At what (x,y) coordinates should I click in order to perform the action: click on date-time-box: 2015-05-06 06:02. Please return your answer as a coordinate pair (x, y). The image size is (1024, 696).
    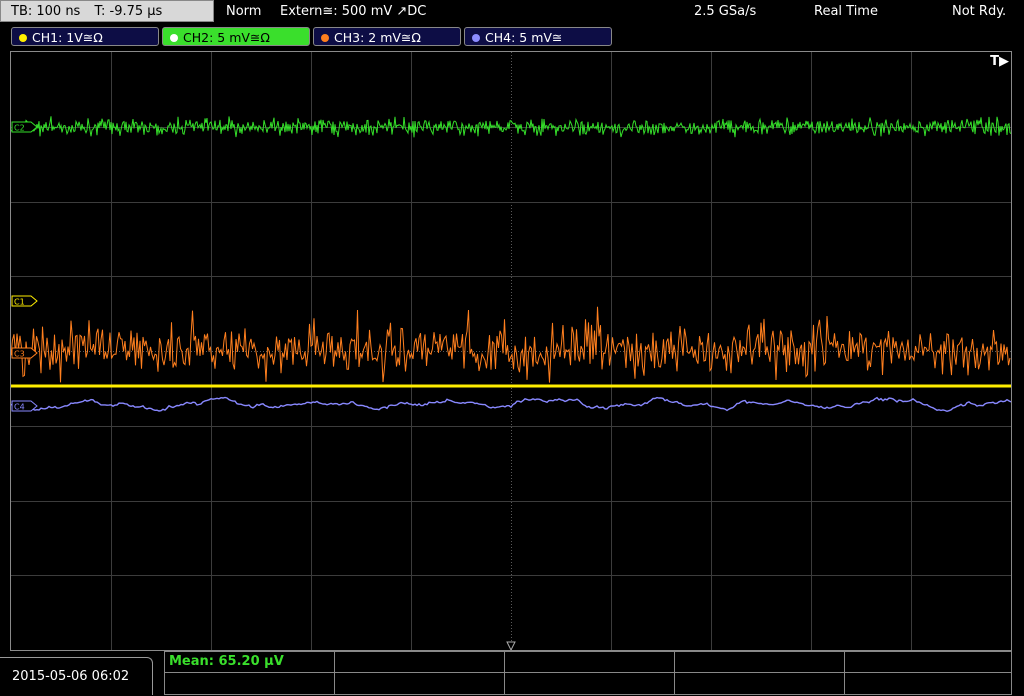
    Looking at the image, I should click on (76, 676).